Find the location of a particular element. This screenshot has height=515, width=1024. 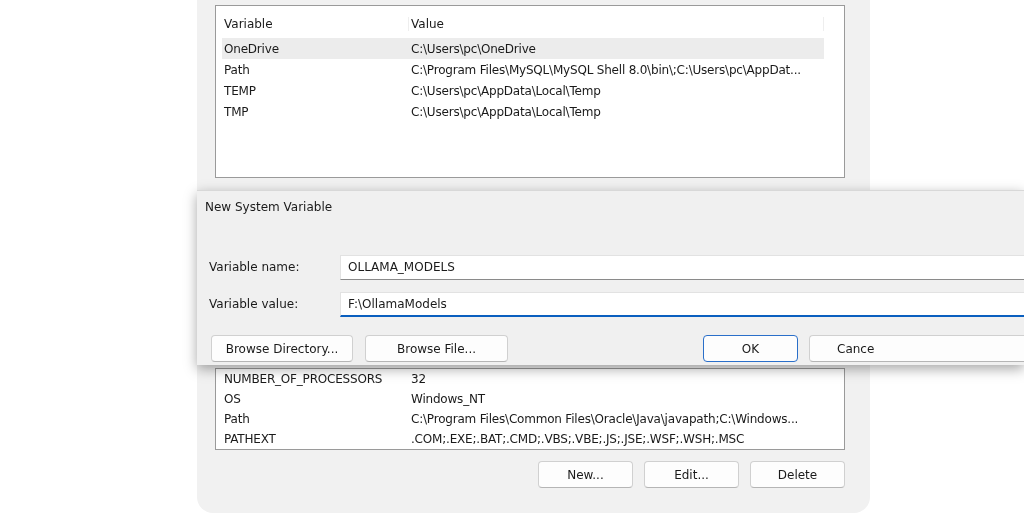

column-header: Variable is located at coordinates (315, 24).